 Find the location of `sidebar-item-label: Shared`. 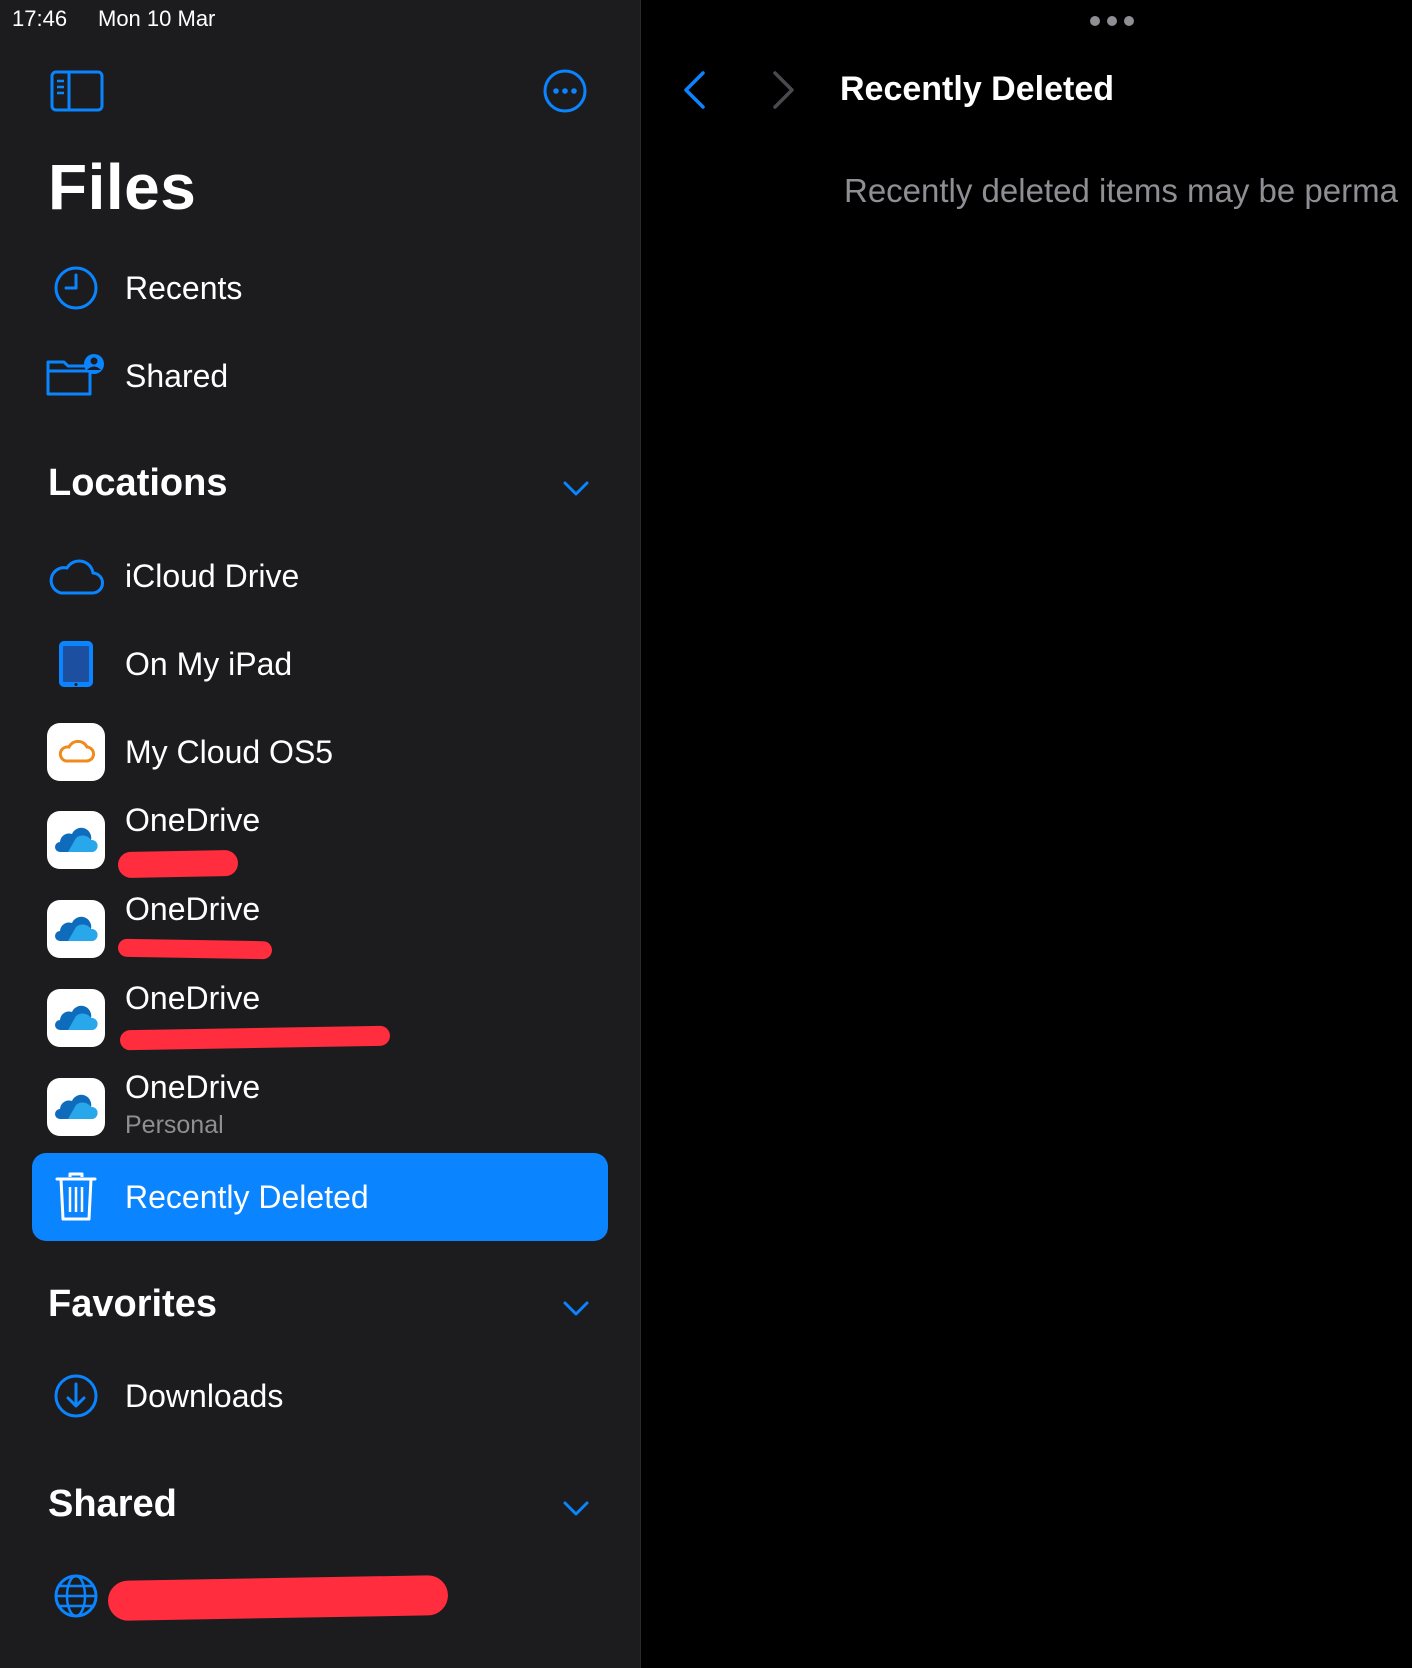

sidebar-item-label: Shared is located at coordinates (177, 375).